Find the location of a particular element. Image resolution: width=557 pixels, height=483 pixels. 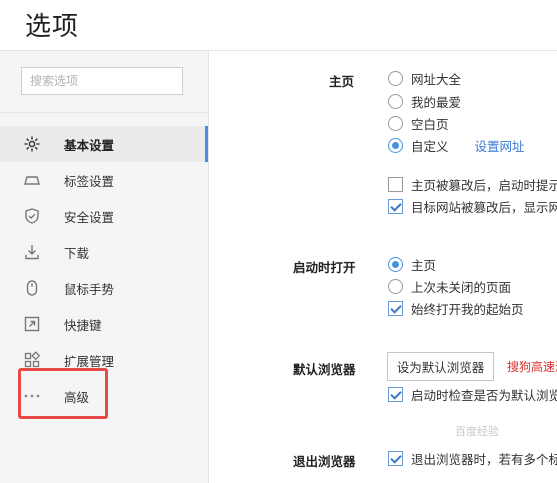

option-label: 主页 is located at coordinates (424, 265).